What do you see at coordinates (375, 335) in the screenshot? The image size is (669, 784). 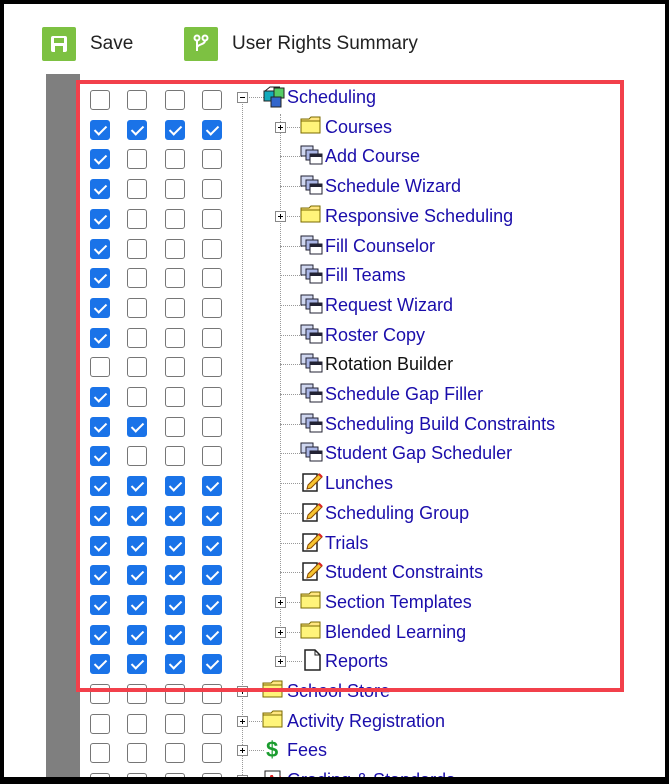 I see `tree-item-label: Roster Copy` at bounding box center [375, 335].